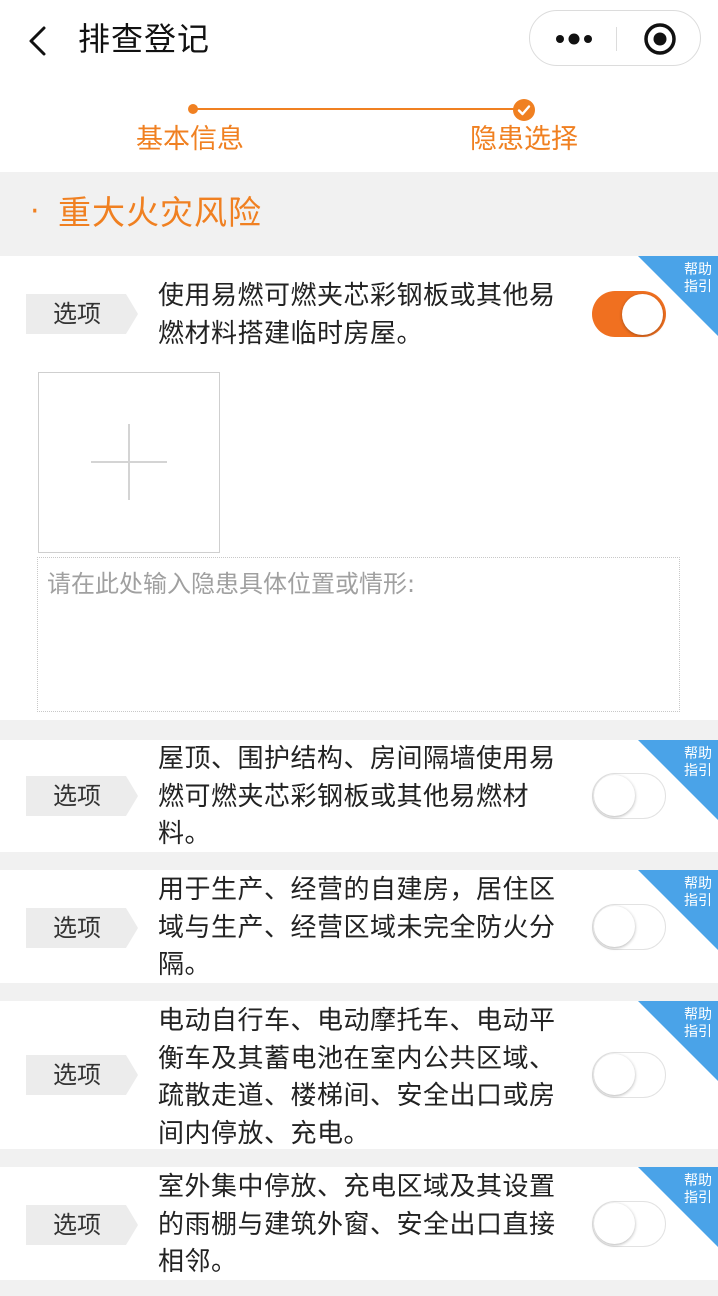 The height and width of the screenshot is (1296, 718). I want to click on target-circle-icon, so click(659, 39).